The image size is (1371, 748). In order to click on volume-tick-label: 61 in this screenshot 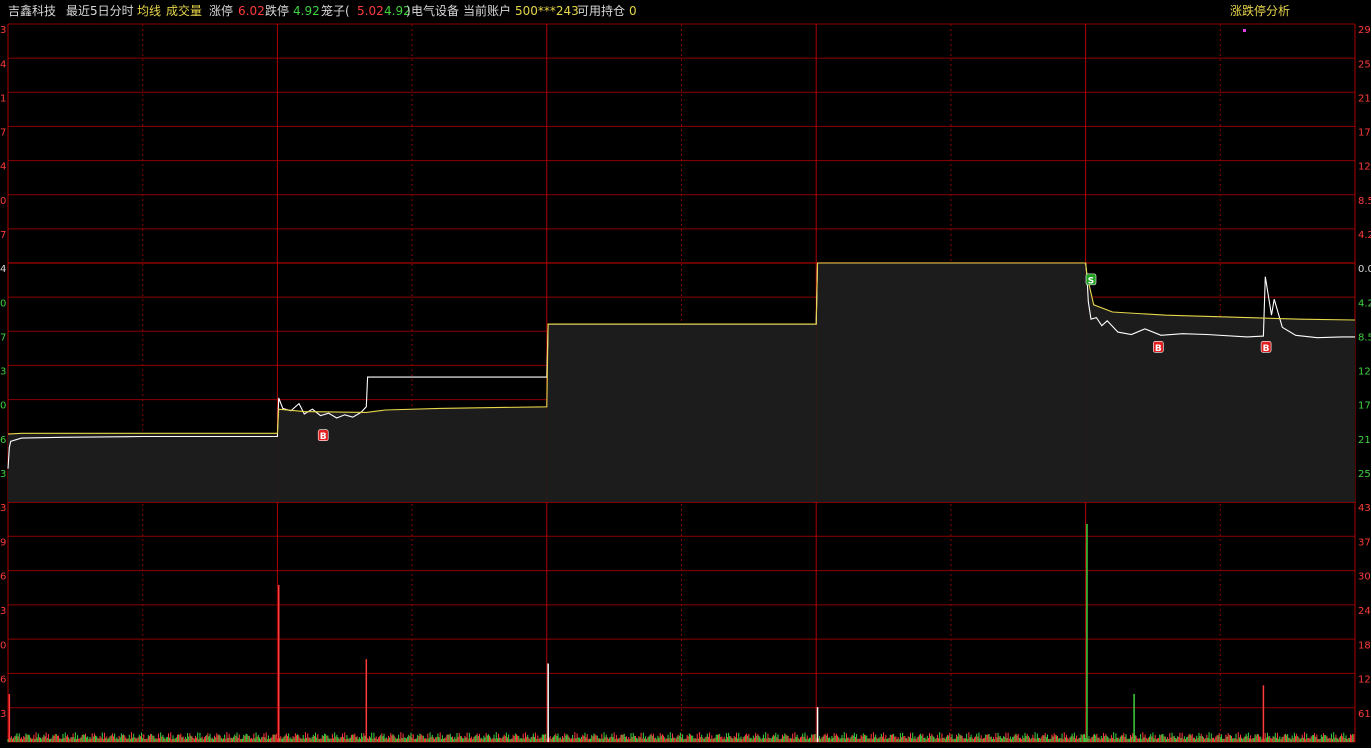, I will do `click(1364, 714)`.